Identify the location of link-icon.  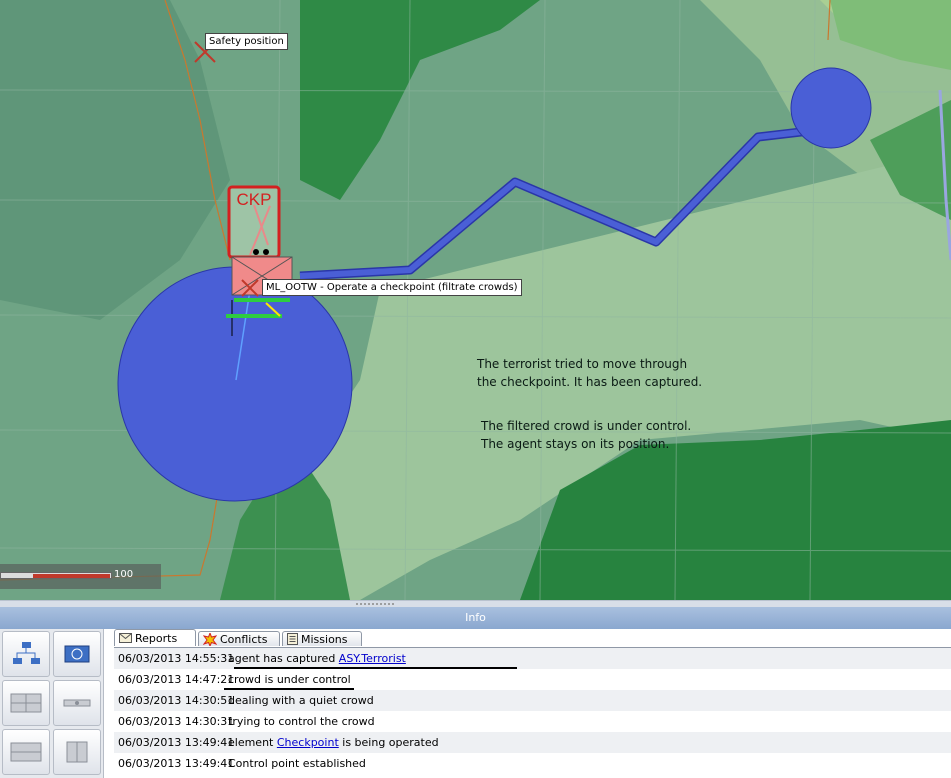
(77, 703).